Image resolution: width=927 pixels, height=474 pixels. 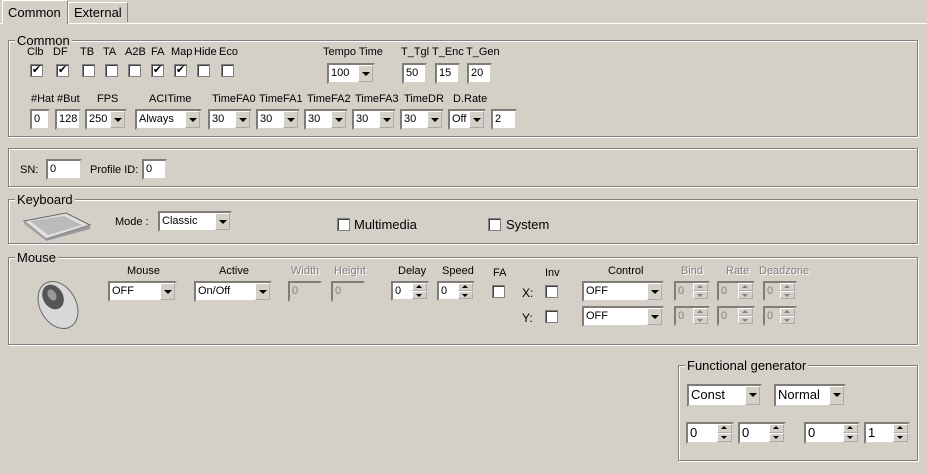 I want to click on tab-common: Common, so click(x=35, y=12).